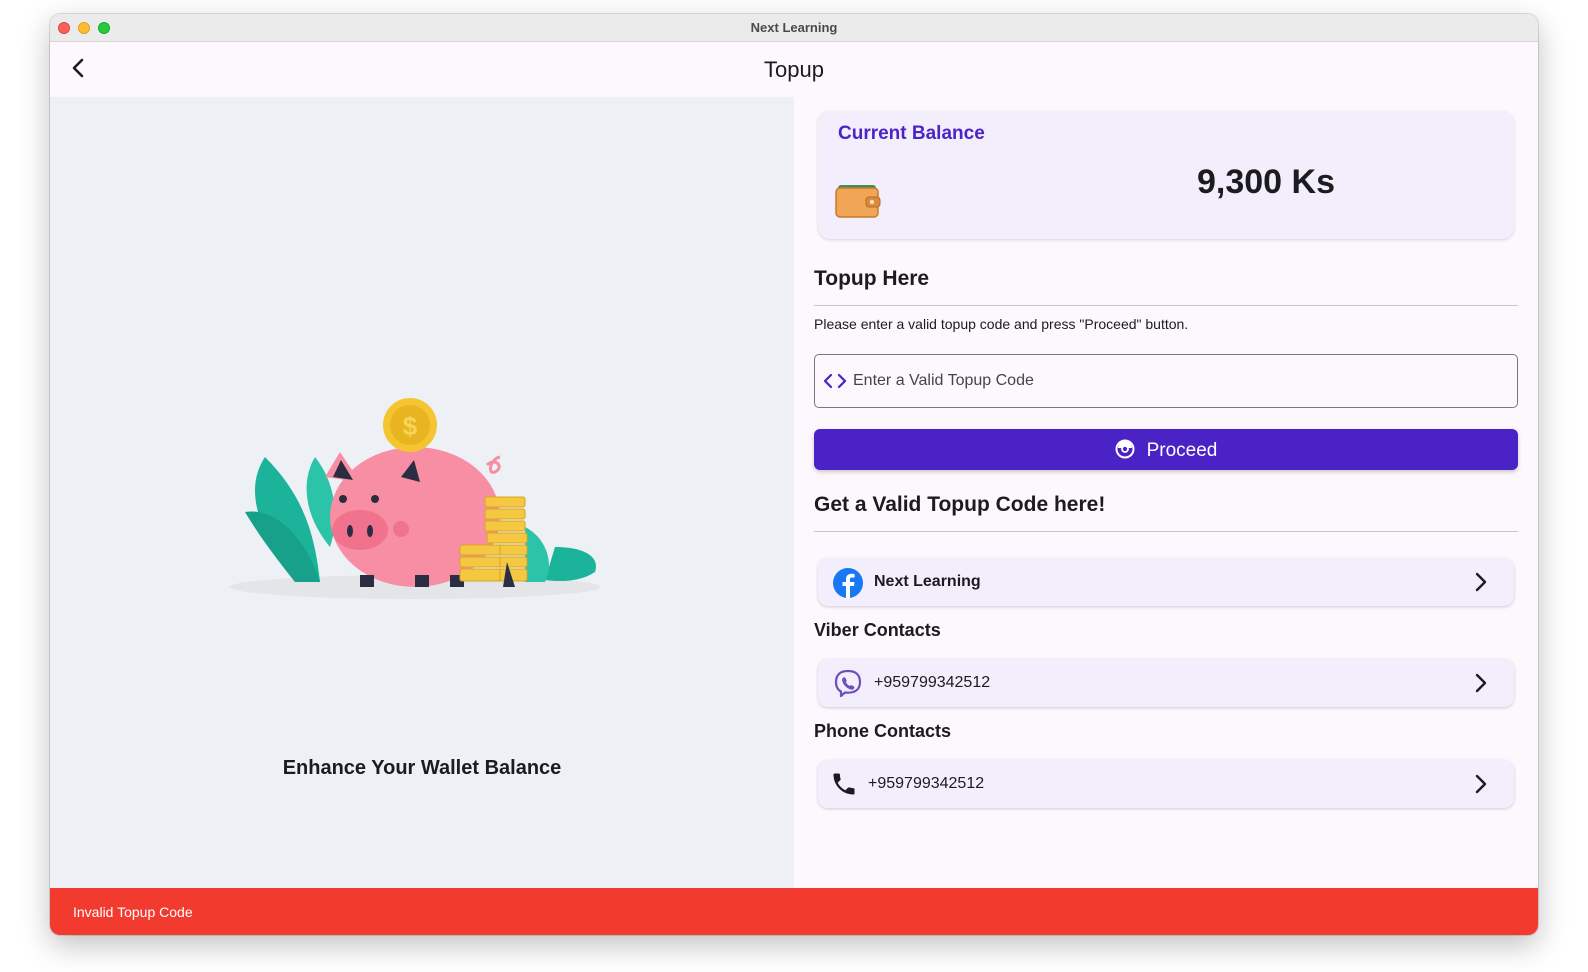 This screenshot has height=972, width=1588. What do you see at coordinates (960, 504) in the screenshot?
I see `get-code-title: Get a Valid Topup Code here!` at bounding box center [960, 504].